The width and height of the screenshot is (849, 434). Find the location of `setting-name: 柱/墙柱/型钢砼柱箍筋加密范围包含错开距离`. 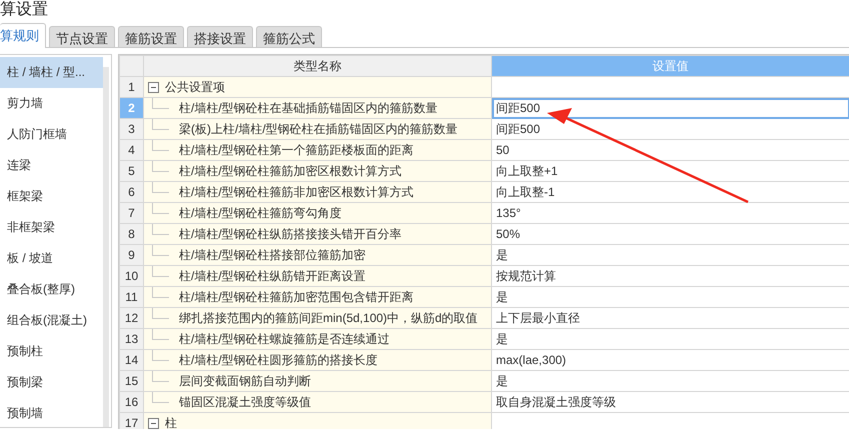

setting-name: 柱/墙柱/型钢砼柱箍筋加密范围包含错开距离 is located at coordinates (296, 297).